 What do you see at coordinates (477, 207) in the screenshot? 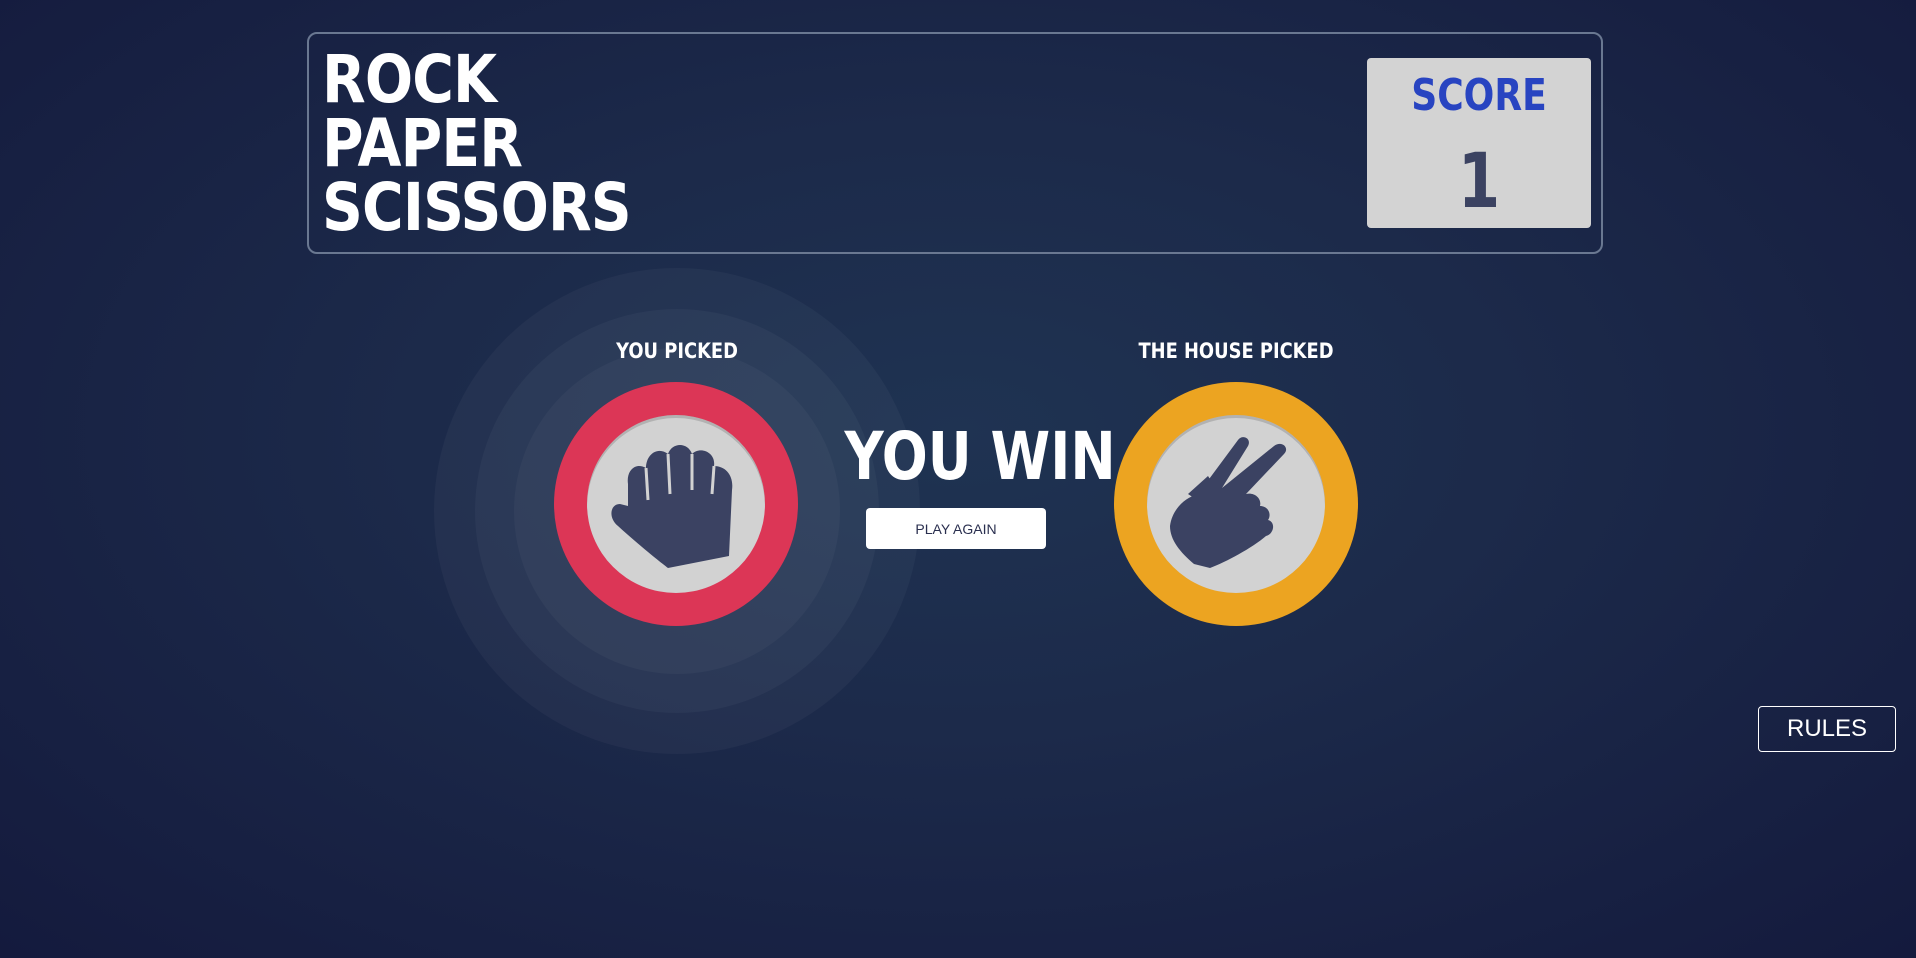
I see `title-line-scissors: SCISSORS` at bounding box center [477, 207].